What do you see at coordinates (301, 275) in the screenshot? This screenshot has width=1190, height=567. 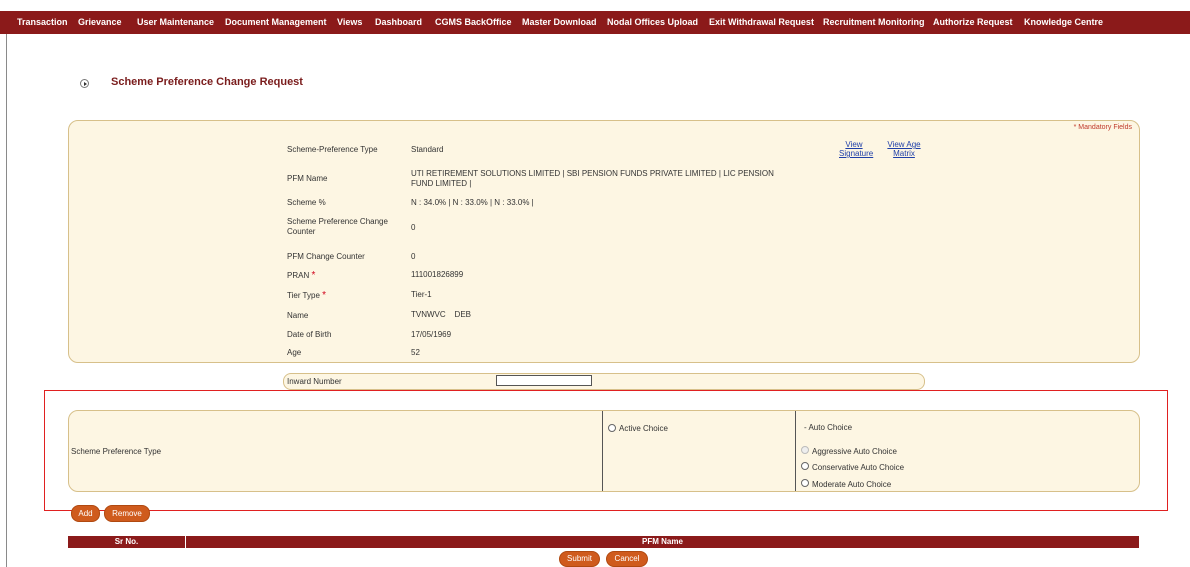 I see `pran-label: PRAN *` at bounding box center [301, 275].